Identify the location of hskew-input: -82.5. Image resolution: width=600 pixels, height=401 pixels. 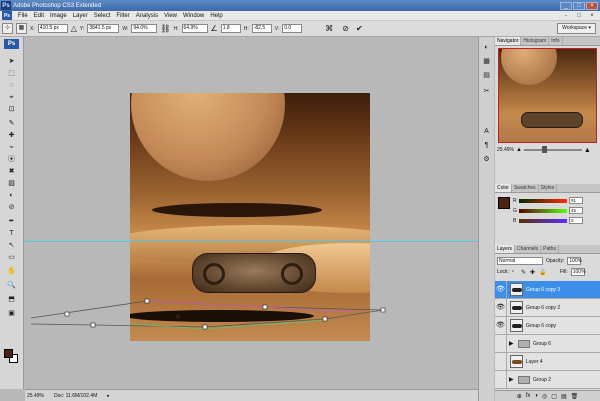
(261, 28).